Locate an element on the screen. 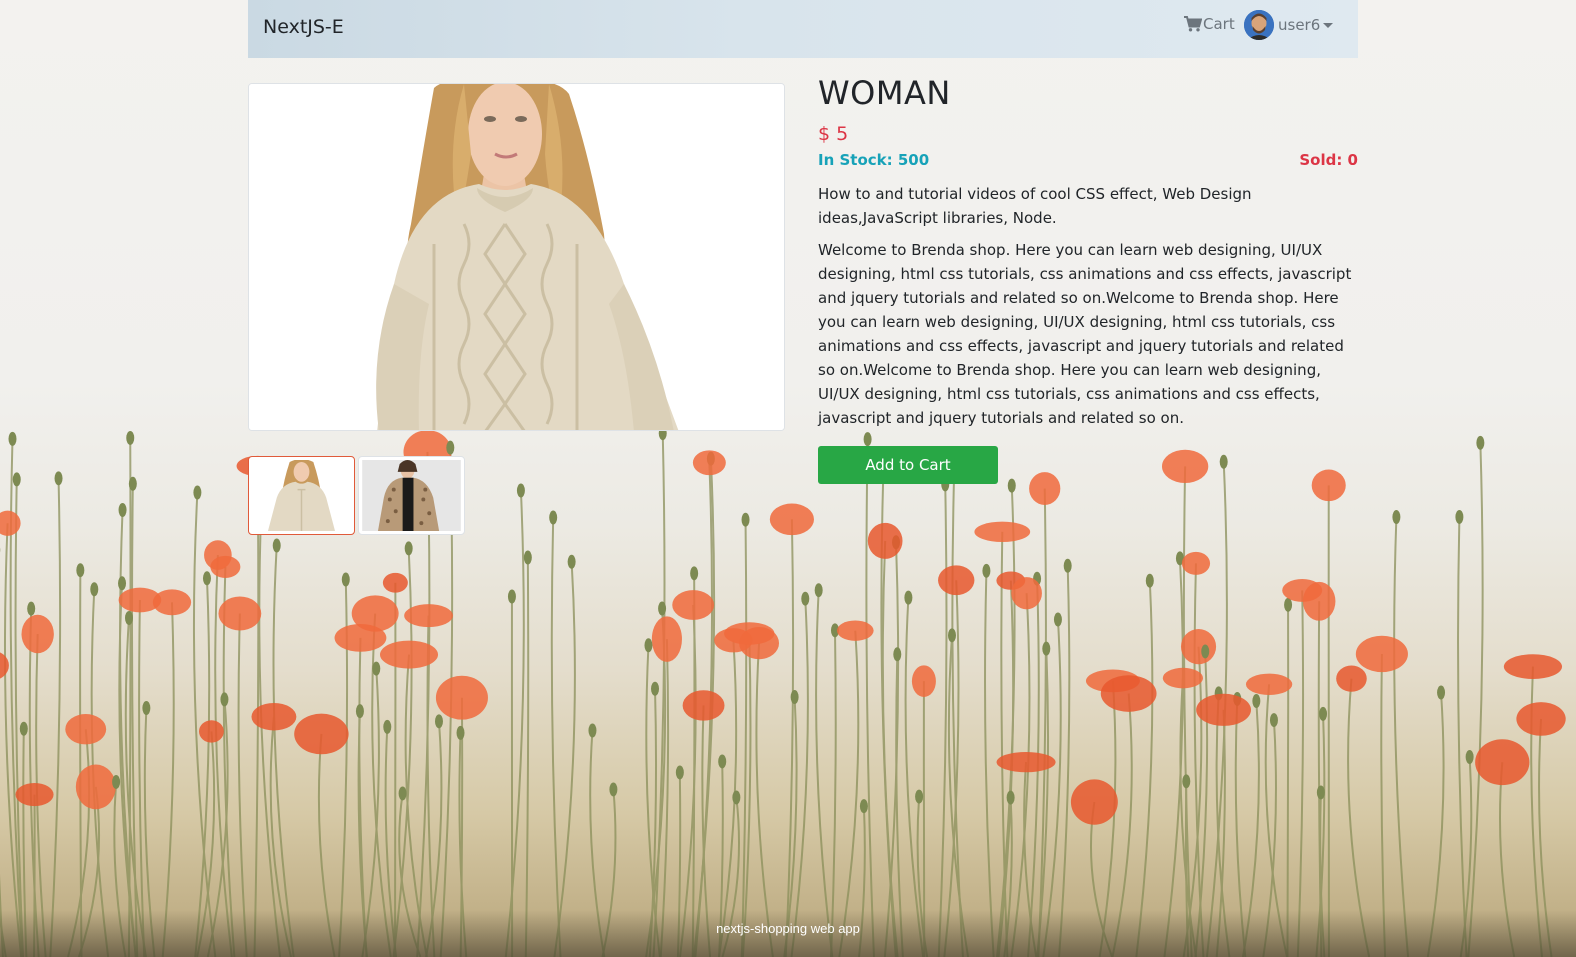 This screenshot has width=1576, height=957. add-to-cart-button: Add to Cart is located at coordinates (908, 465).